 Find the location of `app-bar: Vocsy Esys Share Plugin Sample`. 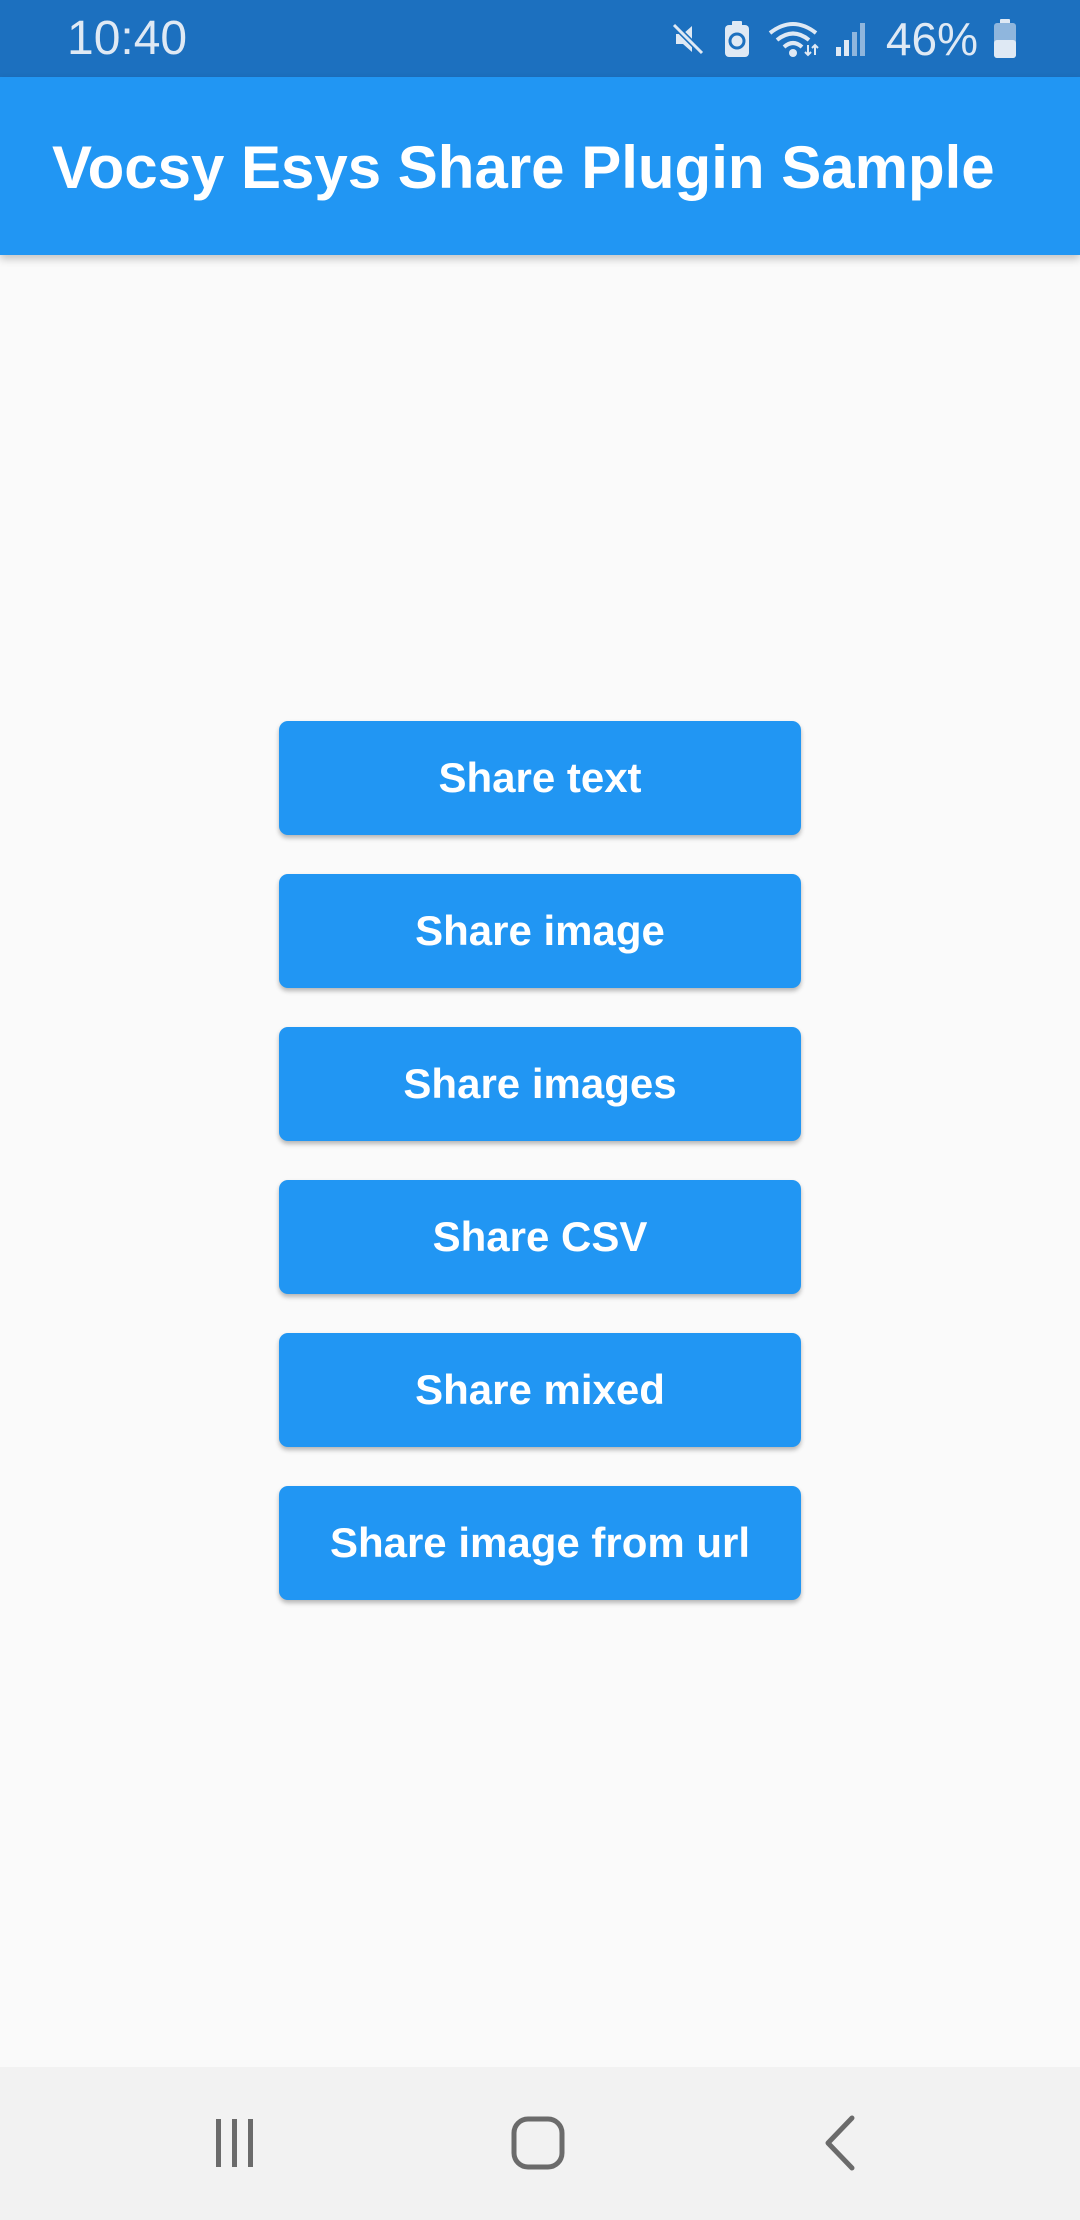

app-bar: Vocsy Esys Share Plugin Sample is located at coordinates (540, 166).